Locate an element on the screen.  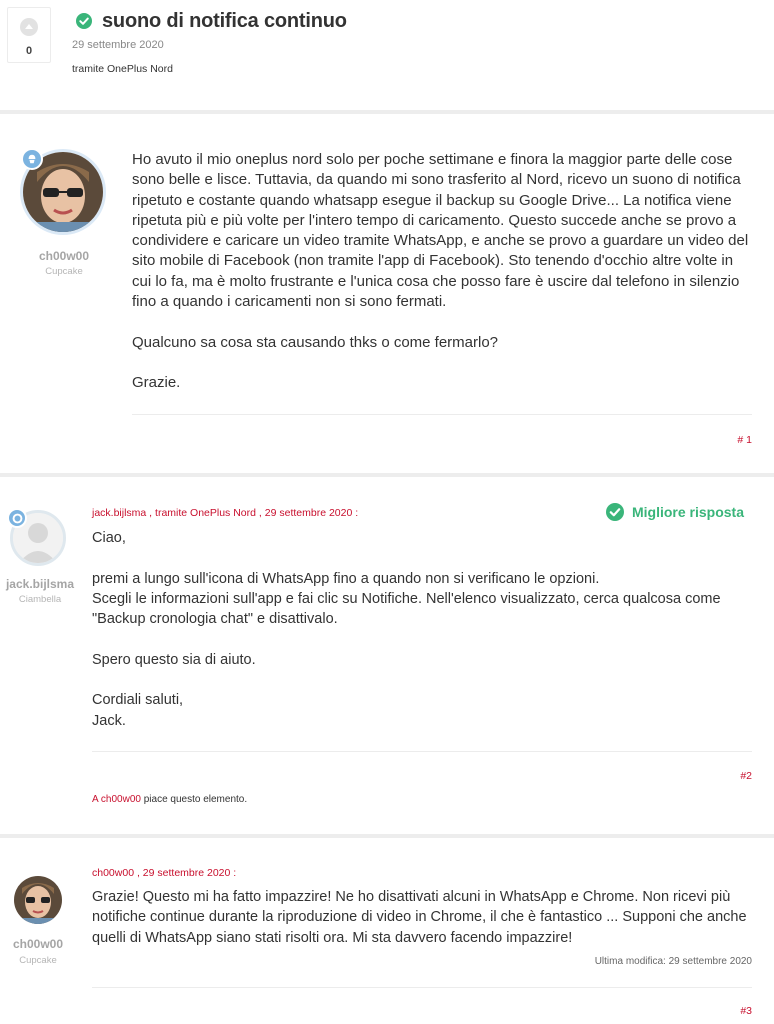
author-rank: Ciambella is located at coordinates (40, 599).